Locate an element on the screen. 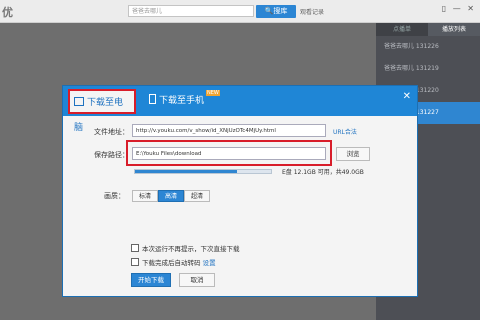  cancel-button: 取消 is located at coordinates (197, 280).